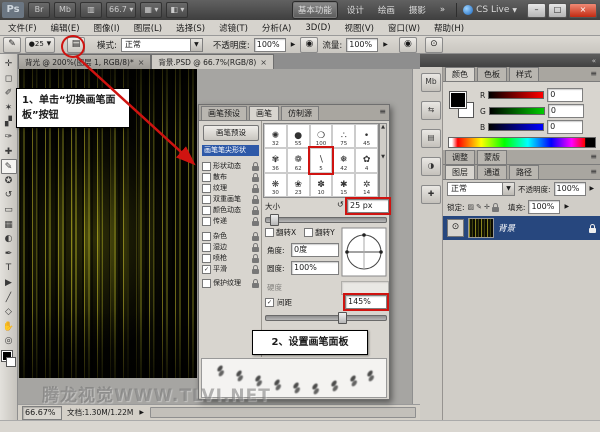 This screenshot has height=432, width=600. Describe the element at coordinates (65, 10) in the screenshot. I see `mini-bridge-icon: Mb` at that location.